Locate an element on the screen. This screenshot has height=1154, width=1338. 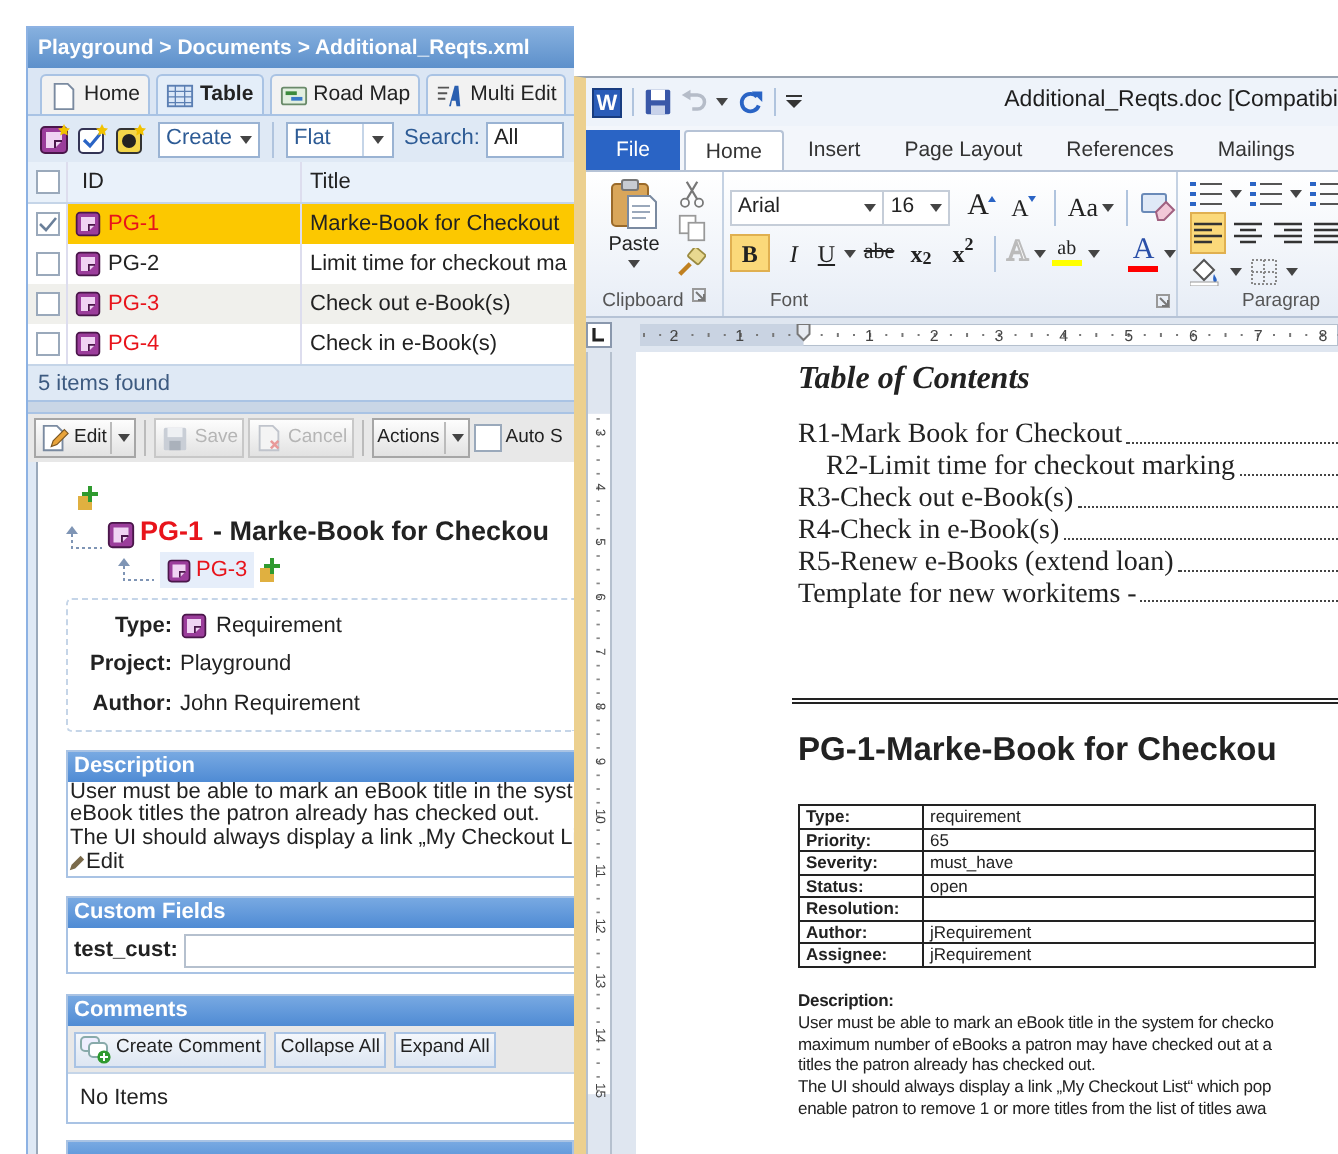
toc-entry: R3-Check out e-Book(s) is located at coordinates (1068, 499).